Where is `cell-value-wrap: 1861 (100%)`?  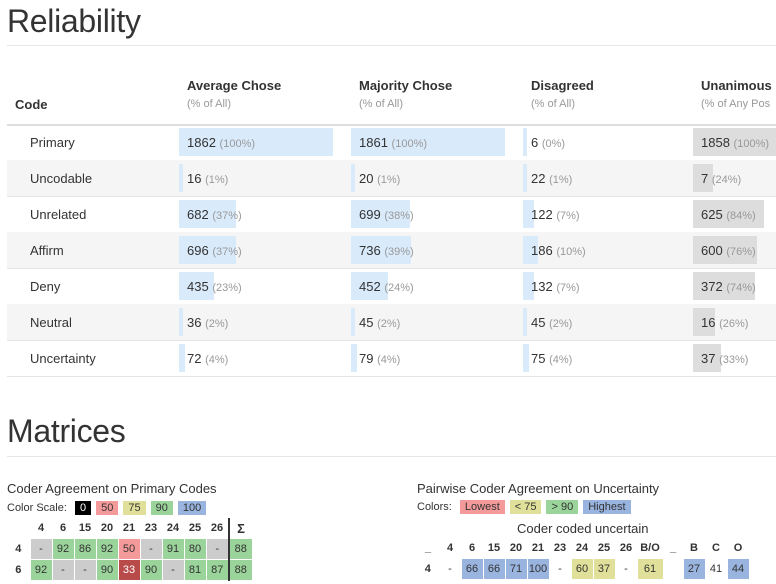
cell-value-wrap: 1861 (100%) is located at coordinates (393, 142).